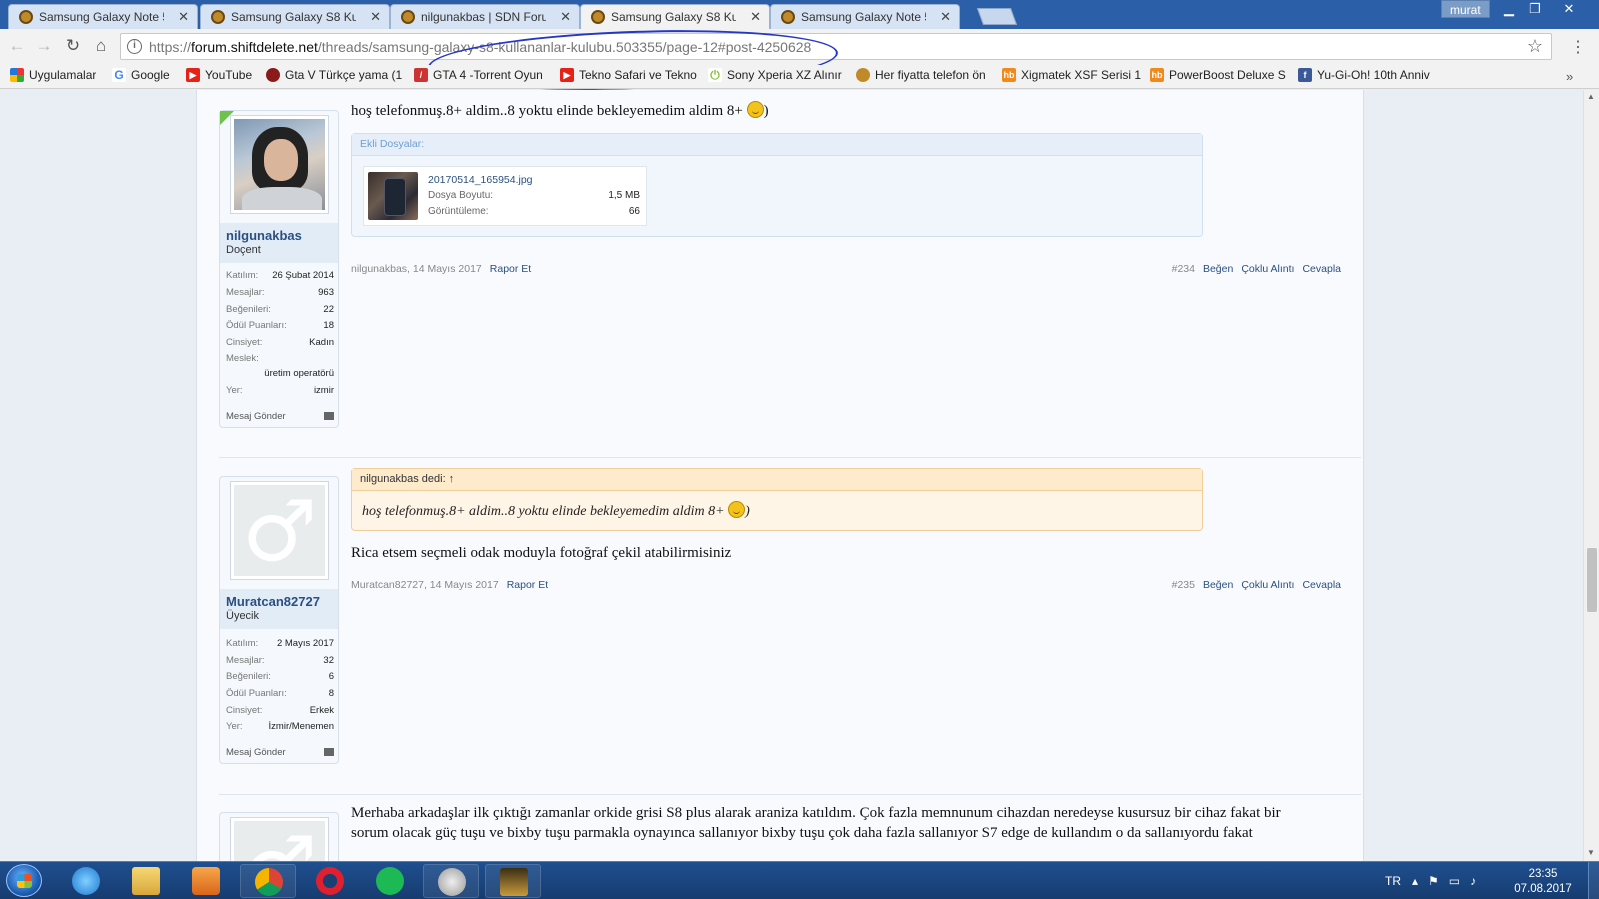 Image resolution: width=1599 pixels, height=899 pixels. I want to click on username-link: Muratcan82727, so click(273, 601).